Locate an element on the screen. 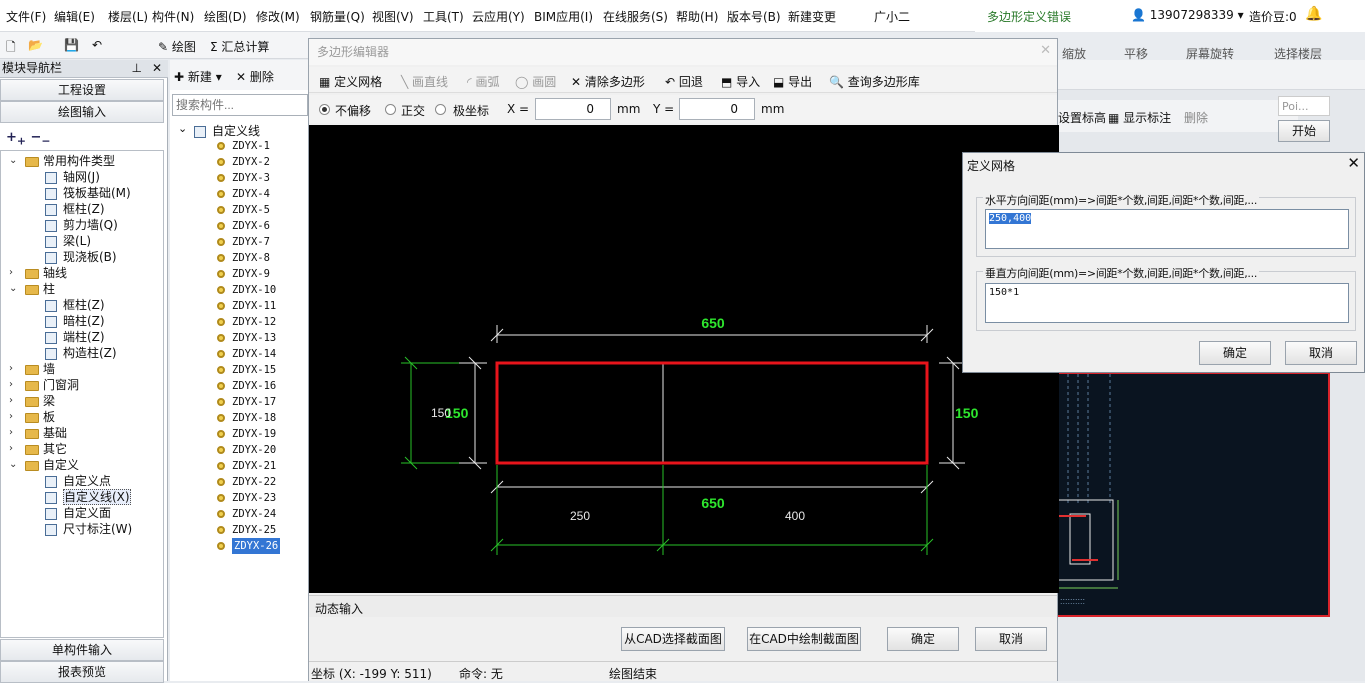 The width and height of the screenshot is (1365, 683). tree-folder: › 门窗洞 is located at coordinates (44, 385).